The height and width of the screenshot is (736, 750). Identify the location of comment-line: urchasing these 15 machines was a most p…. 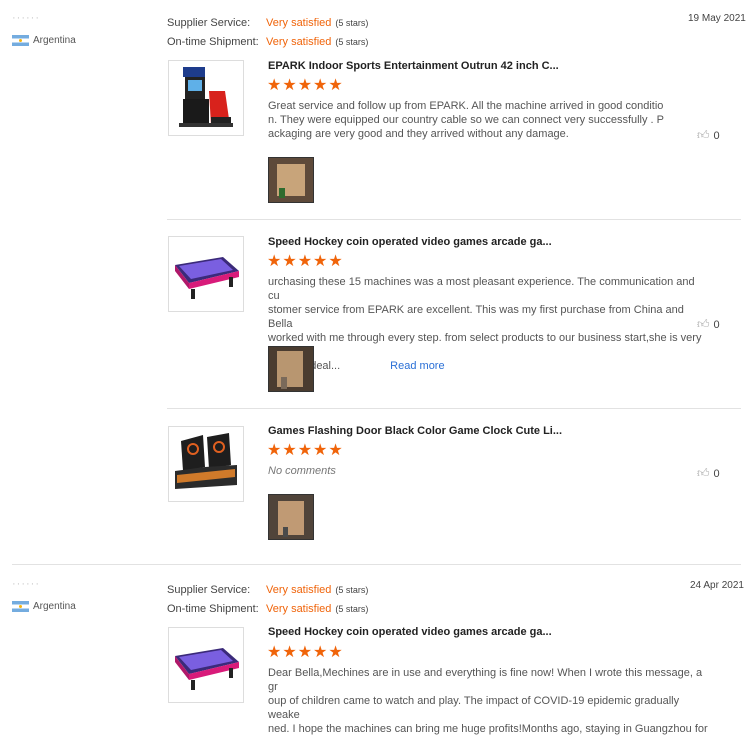
(481, 289).